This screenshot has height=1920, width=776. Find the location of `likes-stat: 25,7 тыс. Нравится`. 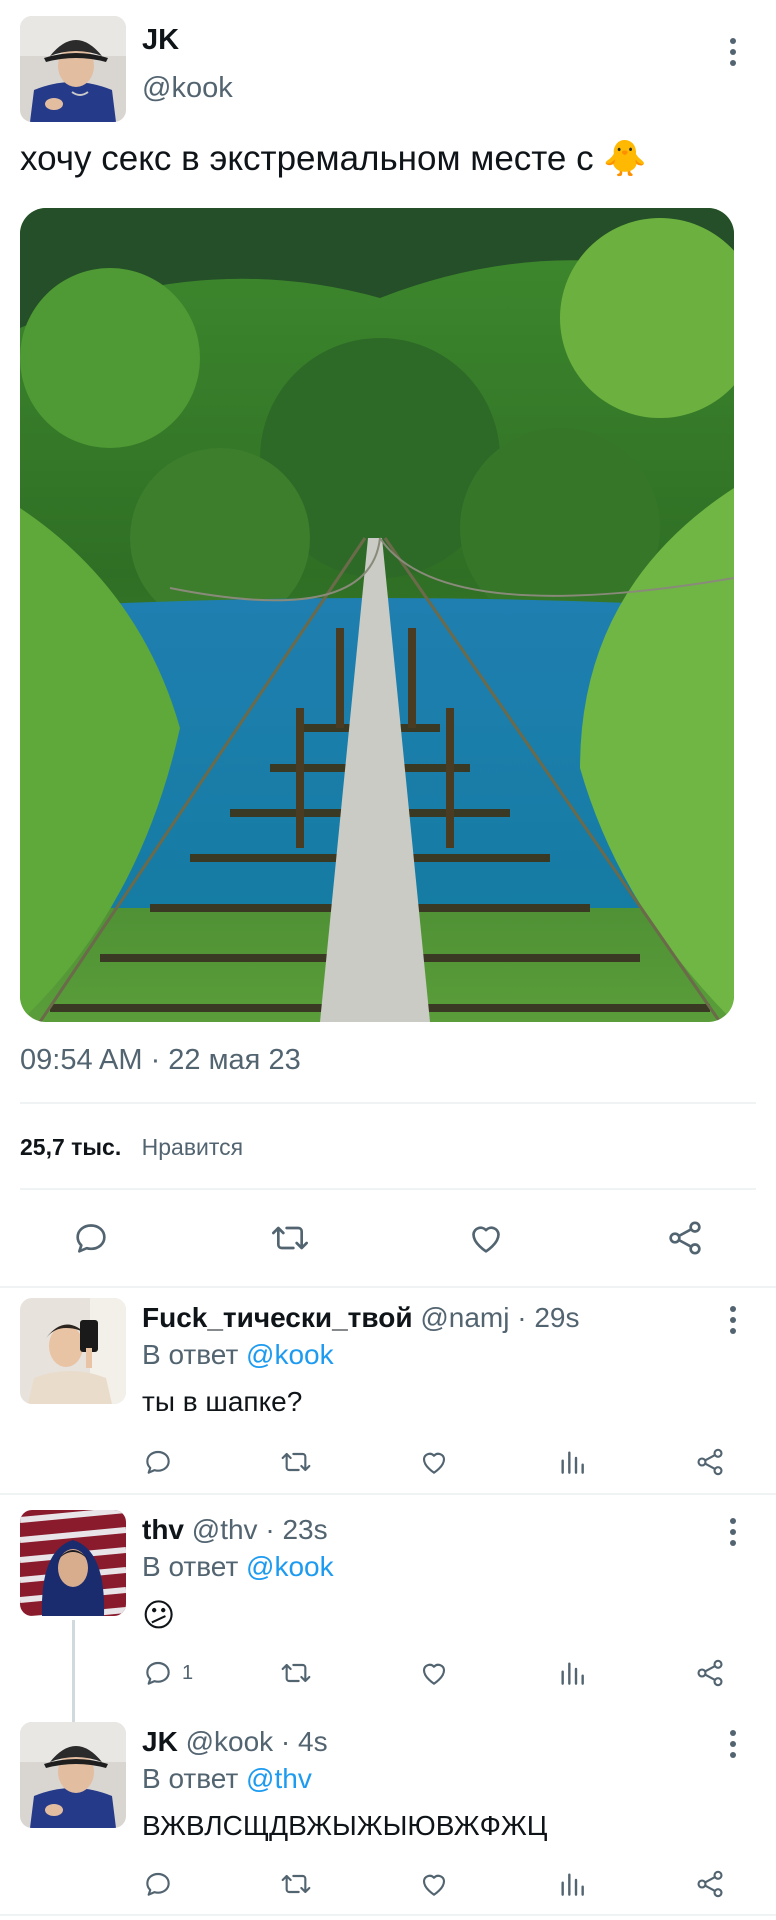

likes-stat: 25,7 тыс. Нравится is located at coordinates (131, 1147).